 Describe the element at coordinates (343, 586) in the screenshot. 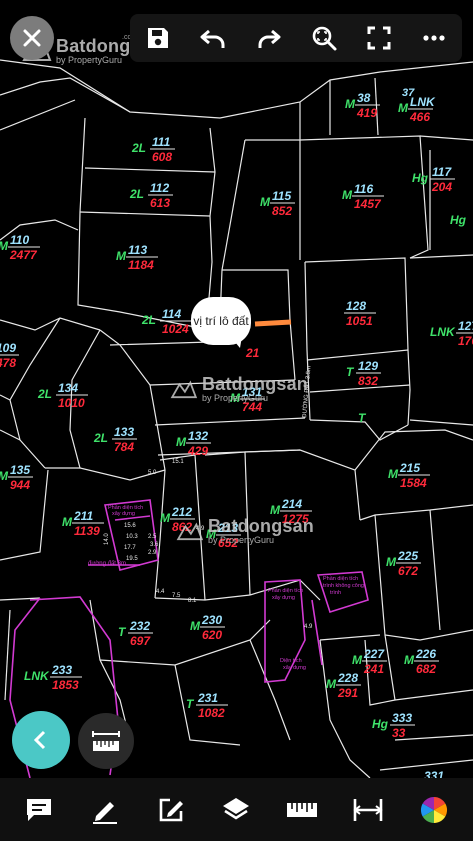

I see `note-2b: trình không công` at that location.